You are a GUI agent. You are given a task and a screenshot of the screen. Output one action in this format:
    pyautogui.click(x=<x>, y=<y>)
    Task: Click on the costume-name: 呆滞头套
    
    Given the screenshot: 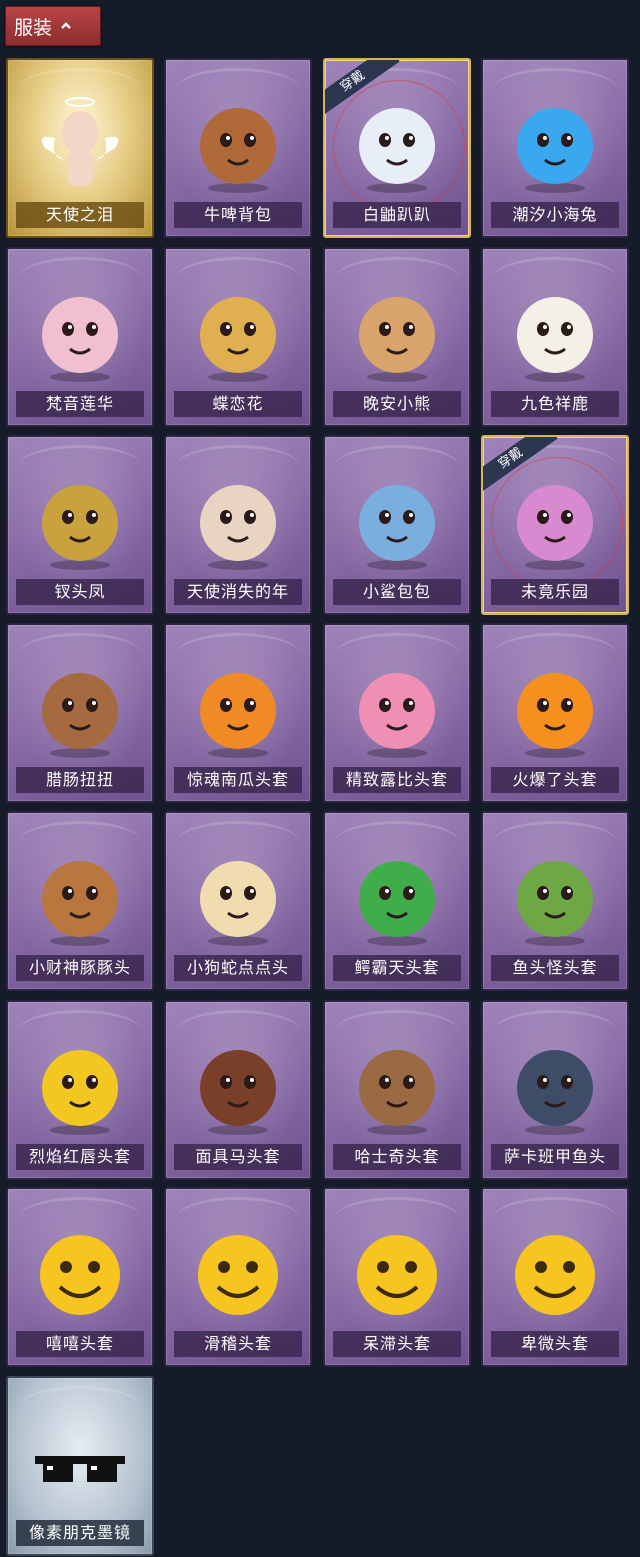 What is the action you would take?
    pyautogui.click(x=397, y=1344)
    